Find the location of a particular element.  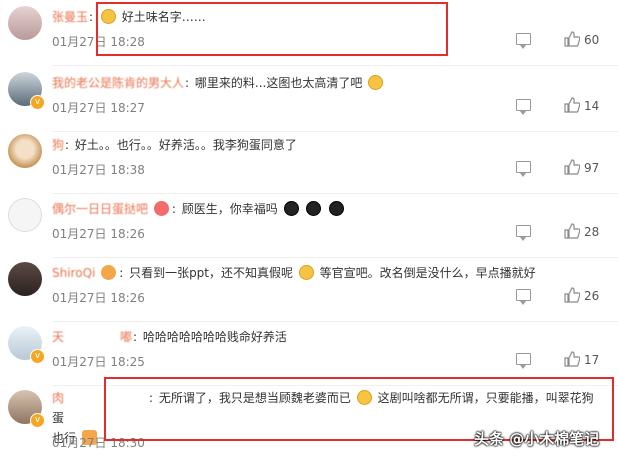

comment-time: 01月27日 18:25 is located at coordinates (98, 362).